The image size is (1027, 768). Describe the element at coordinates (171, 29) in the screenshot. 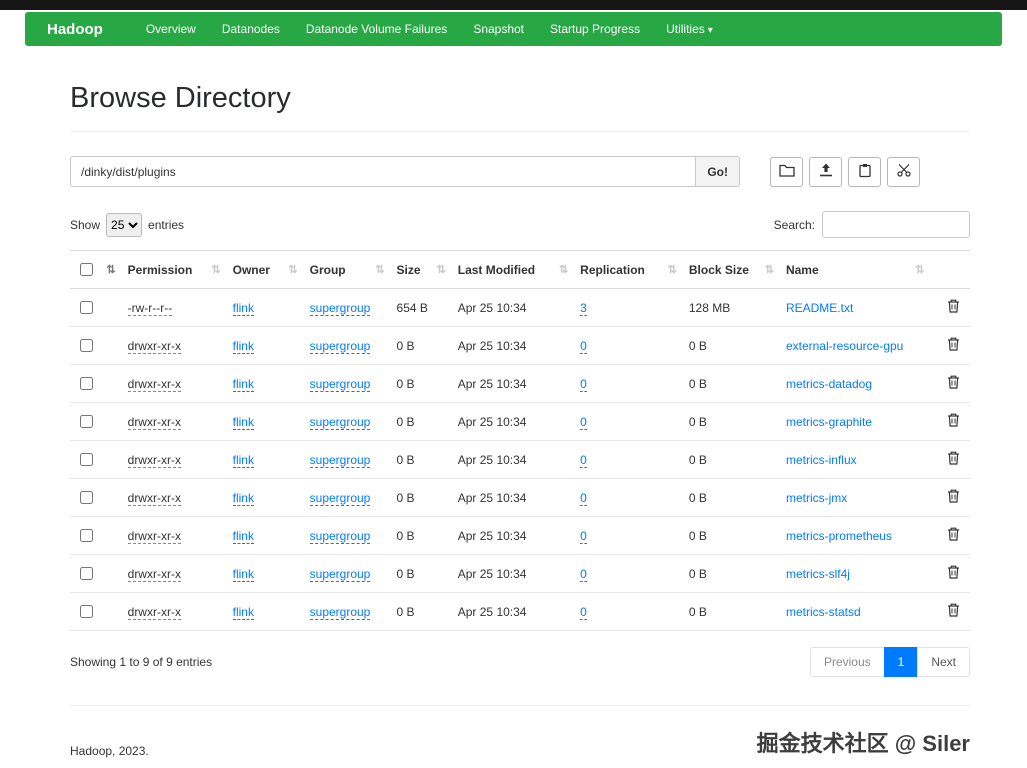

I see `nav-item-overview: Overview` at that location.